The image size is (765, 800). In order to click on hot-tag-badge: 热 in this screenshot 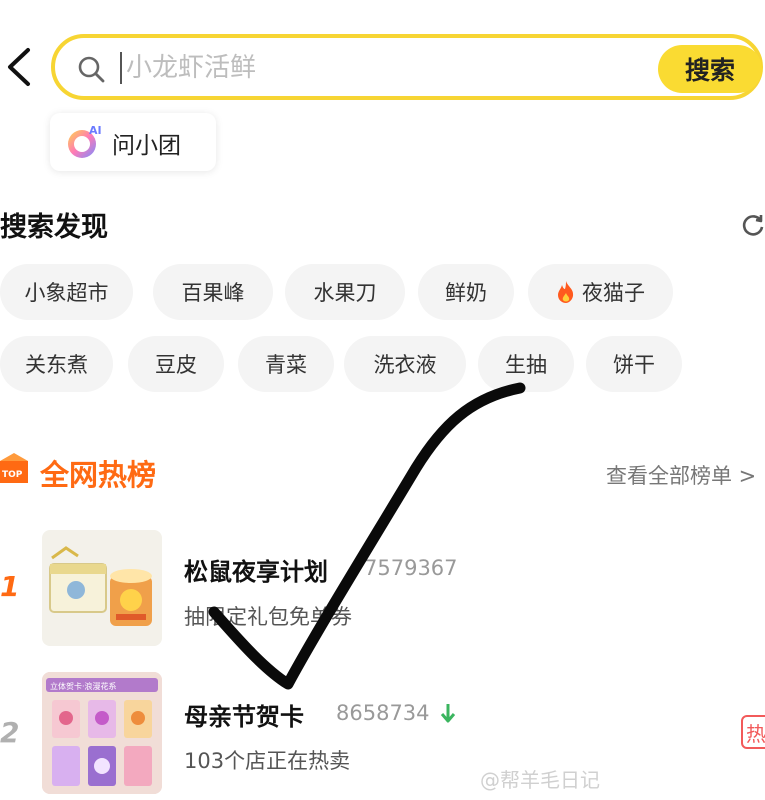, I will do `click(753, 732)`.